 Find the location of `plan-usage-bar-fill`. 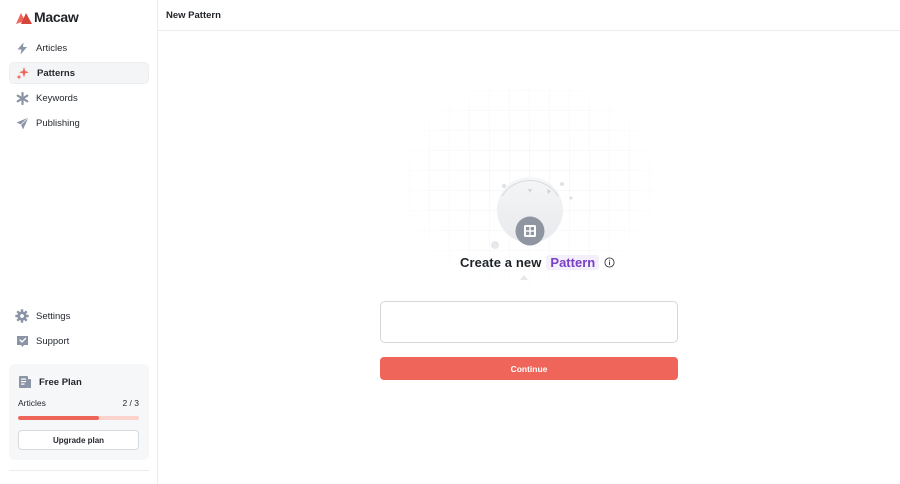

plan-usage-bar-fill is located at coordinates (59, 418).